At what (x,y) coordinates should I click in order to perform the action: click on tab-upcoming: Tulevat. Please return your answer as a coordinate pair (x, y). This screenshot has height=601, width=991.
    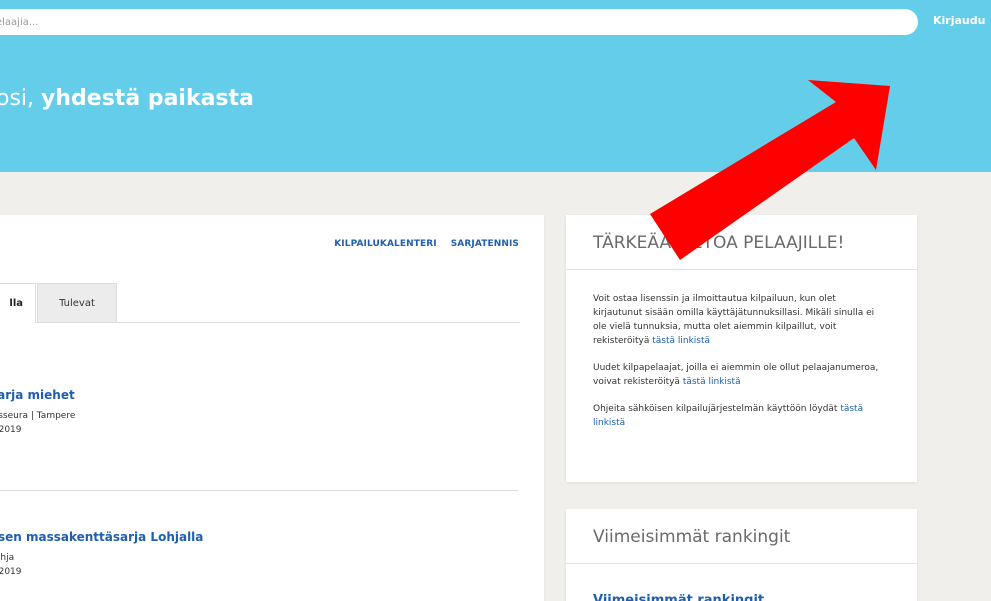
    Looking at the image, I should click on (77, 303).